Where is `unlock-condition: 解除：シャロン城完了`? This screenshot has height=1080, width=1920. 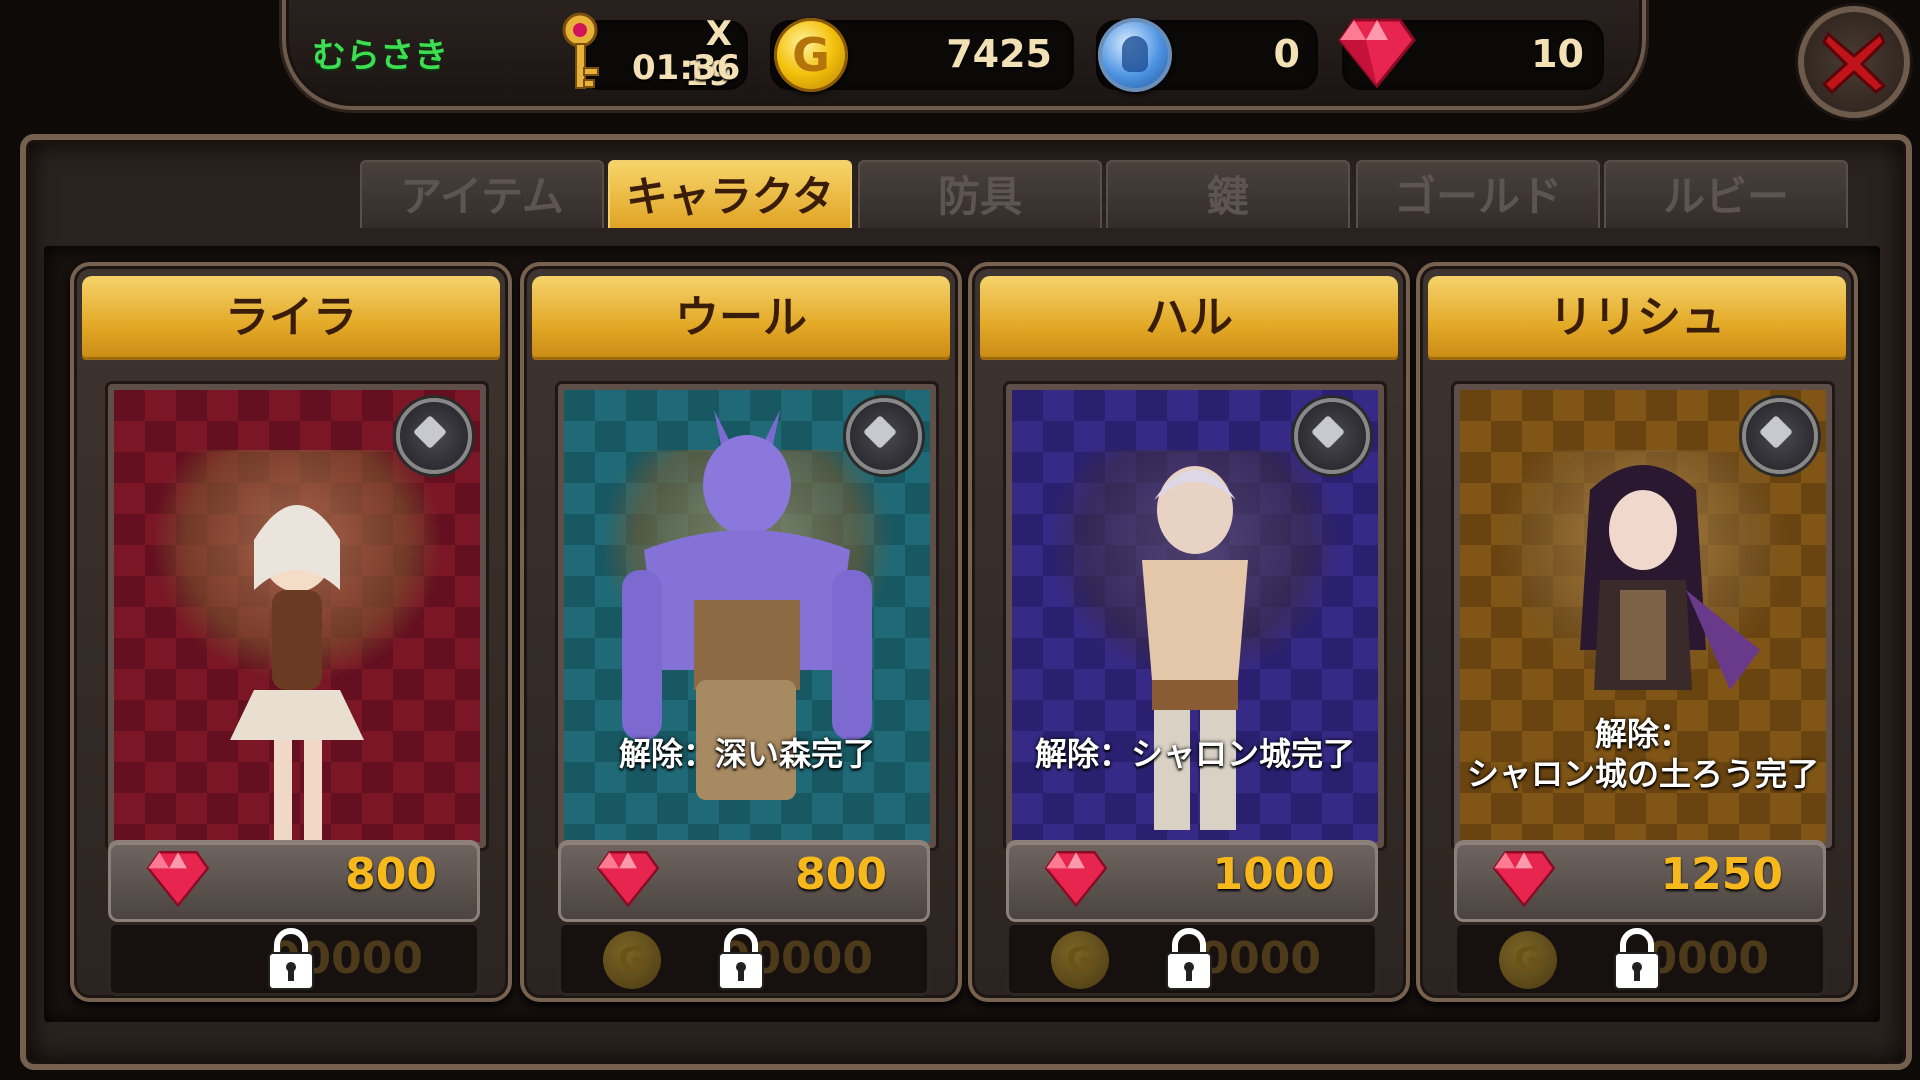 unlock-condition: 解除：シャロン城完了 is located at coordinates (1194, 754).